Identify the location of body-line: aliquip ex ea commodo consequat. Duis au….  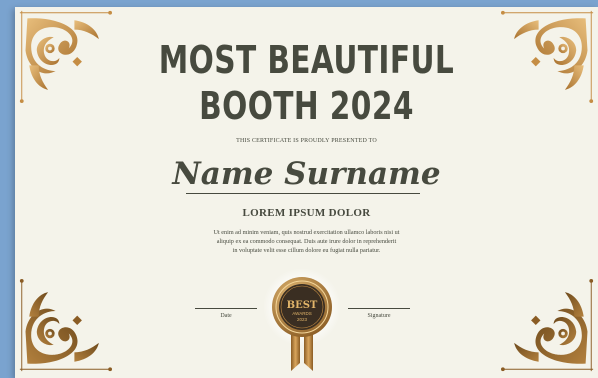
(306, 241).